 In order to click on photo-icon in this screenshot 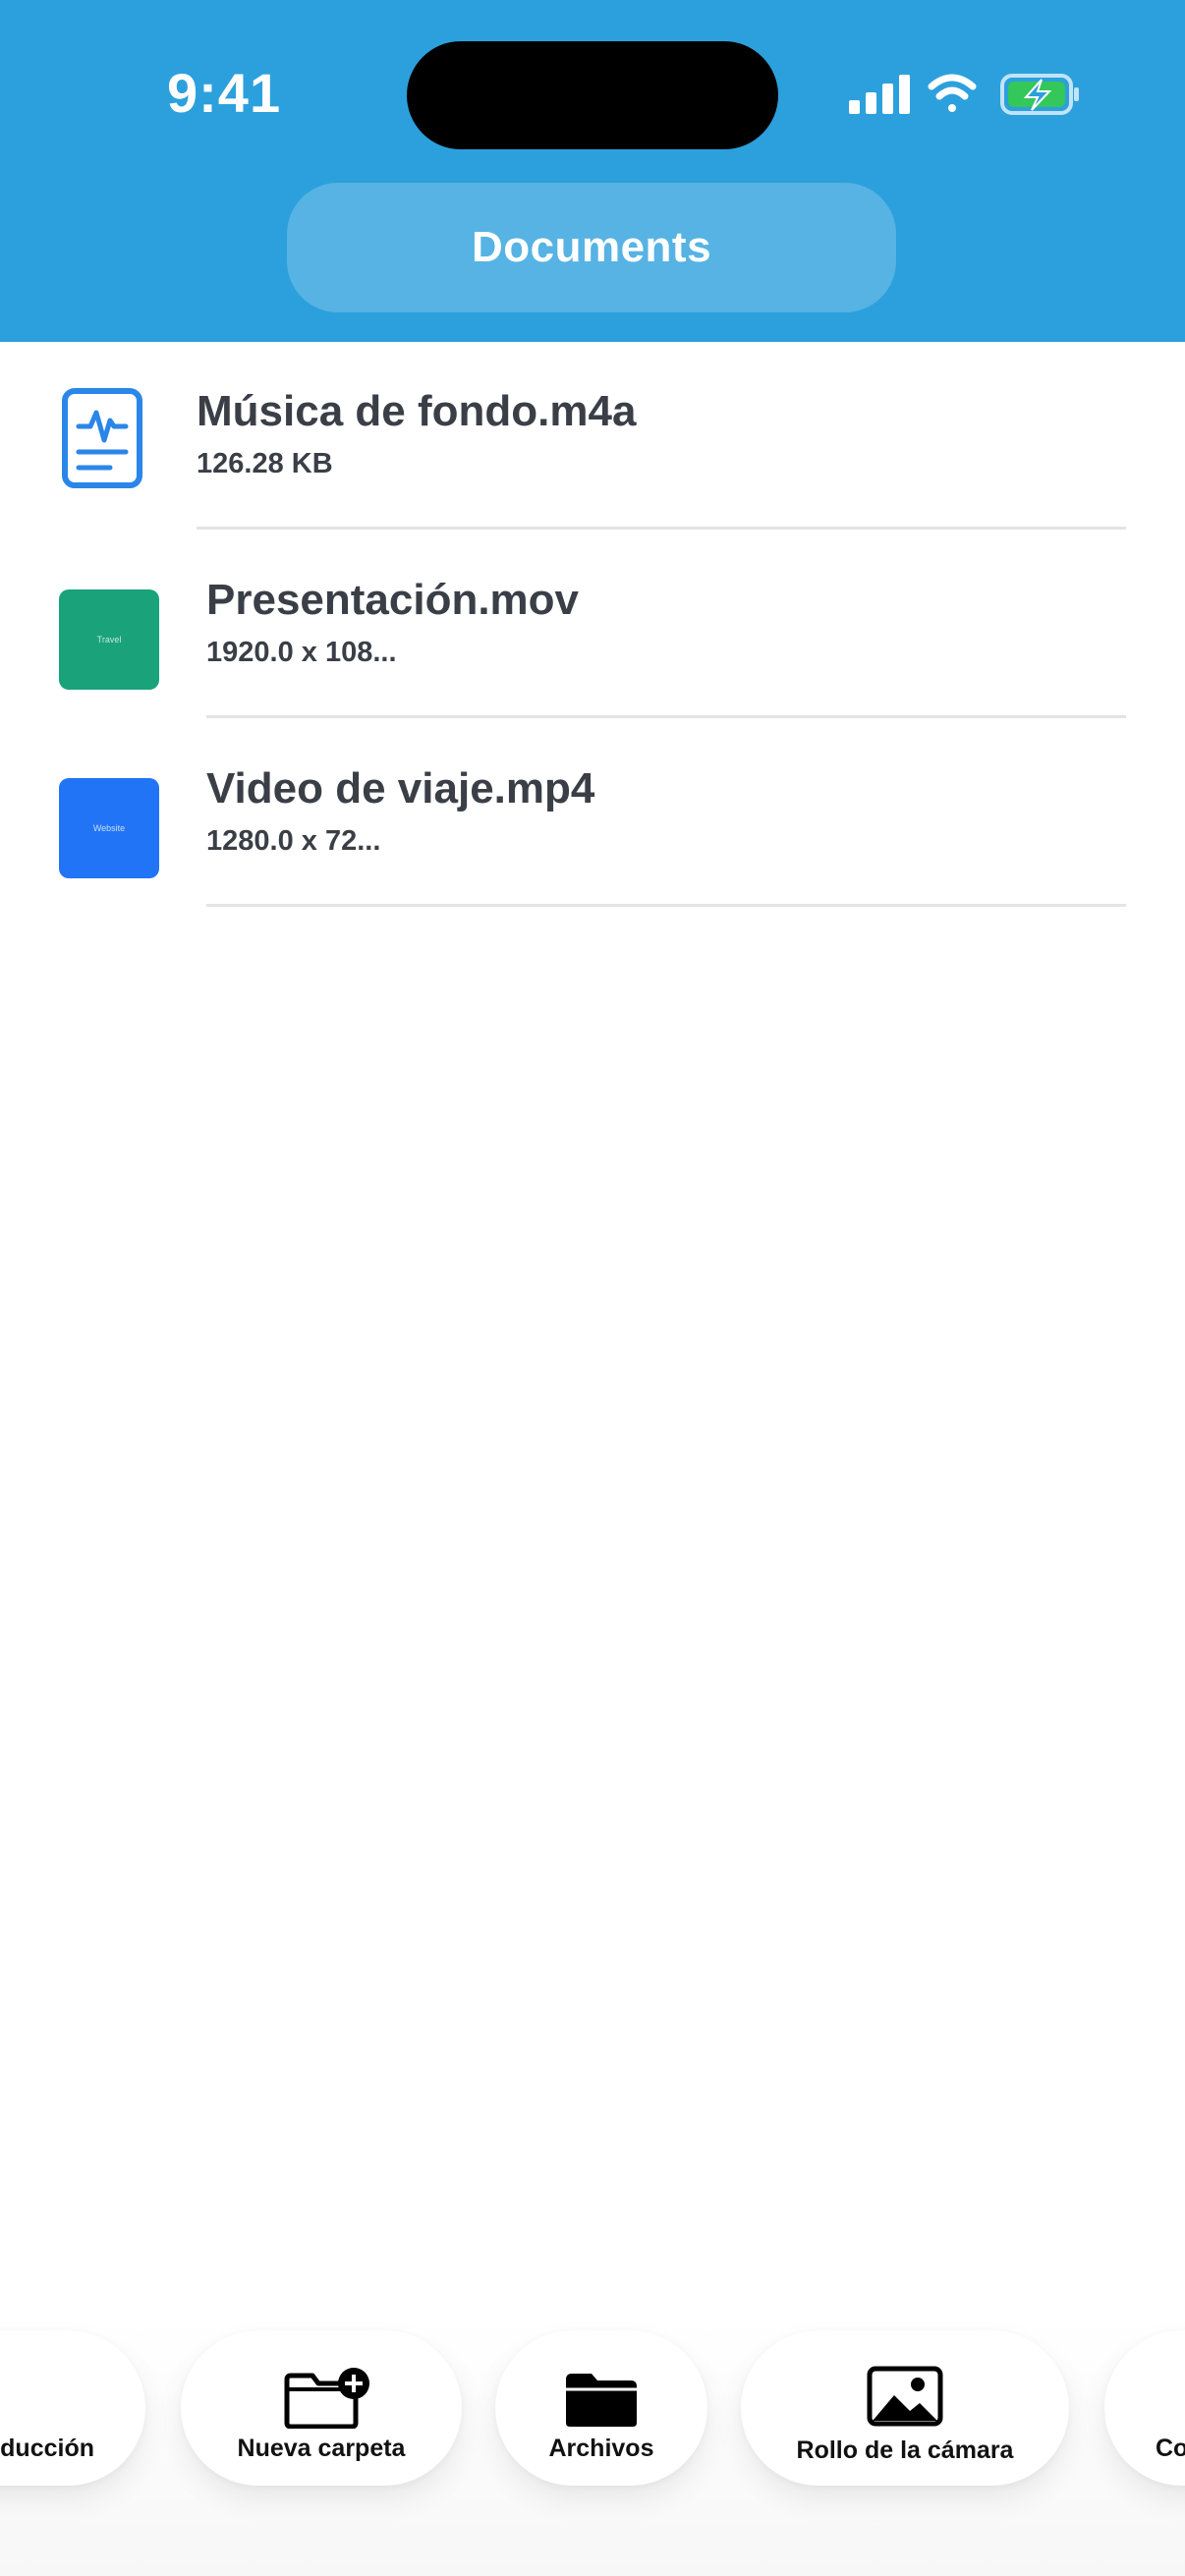, I will do `click(905, 2396)`.